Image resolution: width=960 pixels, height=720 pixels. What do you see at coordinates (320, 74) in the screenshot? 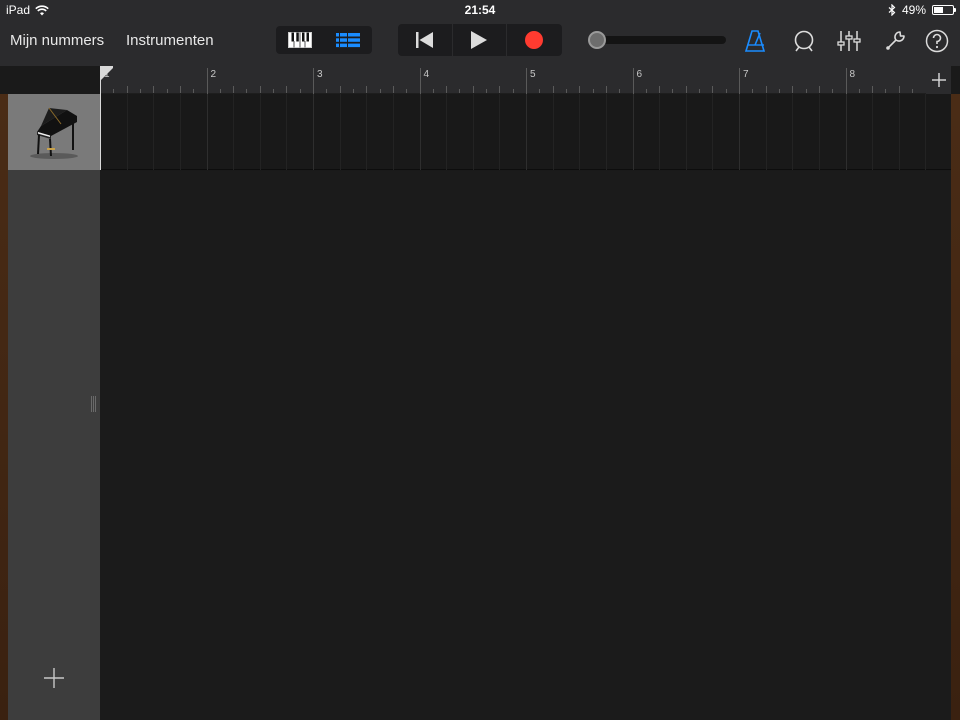
I see `ruler-bar-number: 3` at bounding box center [320, 74].